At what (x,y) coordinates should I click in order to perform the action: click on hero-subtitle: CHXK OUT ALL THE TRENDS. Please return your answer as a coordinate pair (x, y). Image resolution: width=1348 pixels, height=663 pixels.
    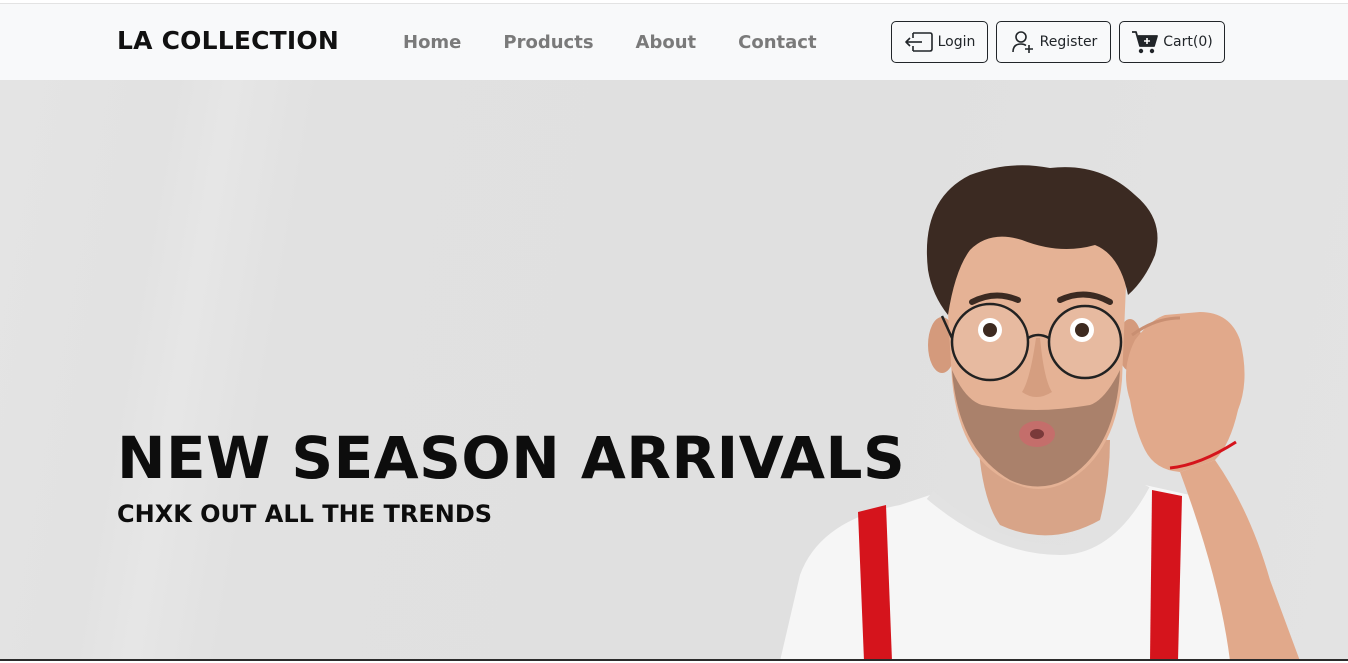
    Looking at the image, I should click on (305, 514).